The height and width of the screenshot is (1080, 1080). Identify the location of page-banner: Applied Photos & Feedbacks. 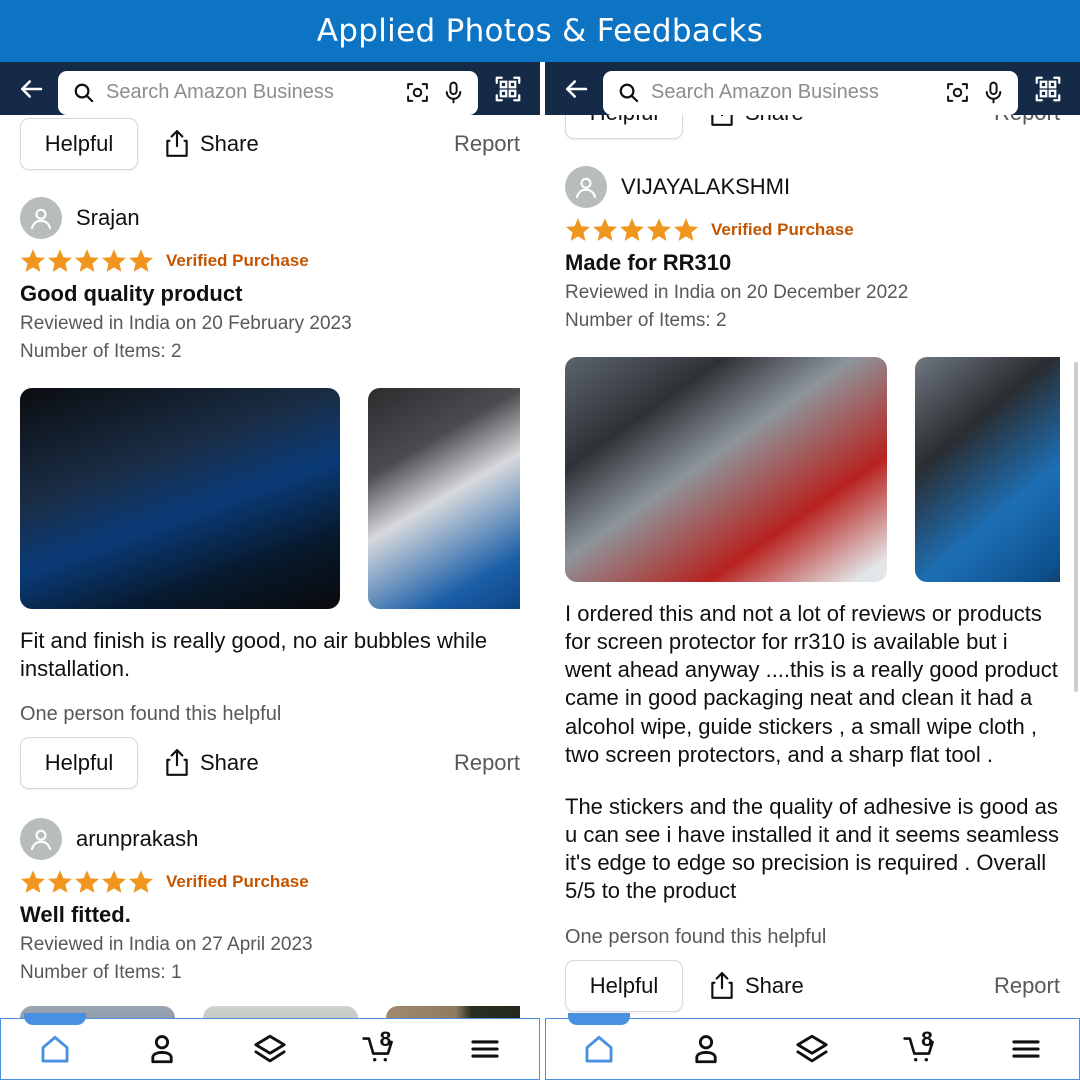
(540, 31).